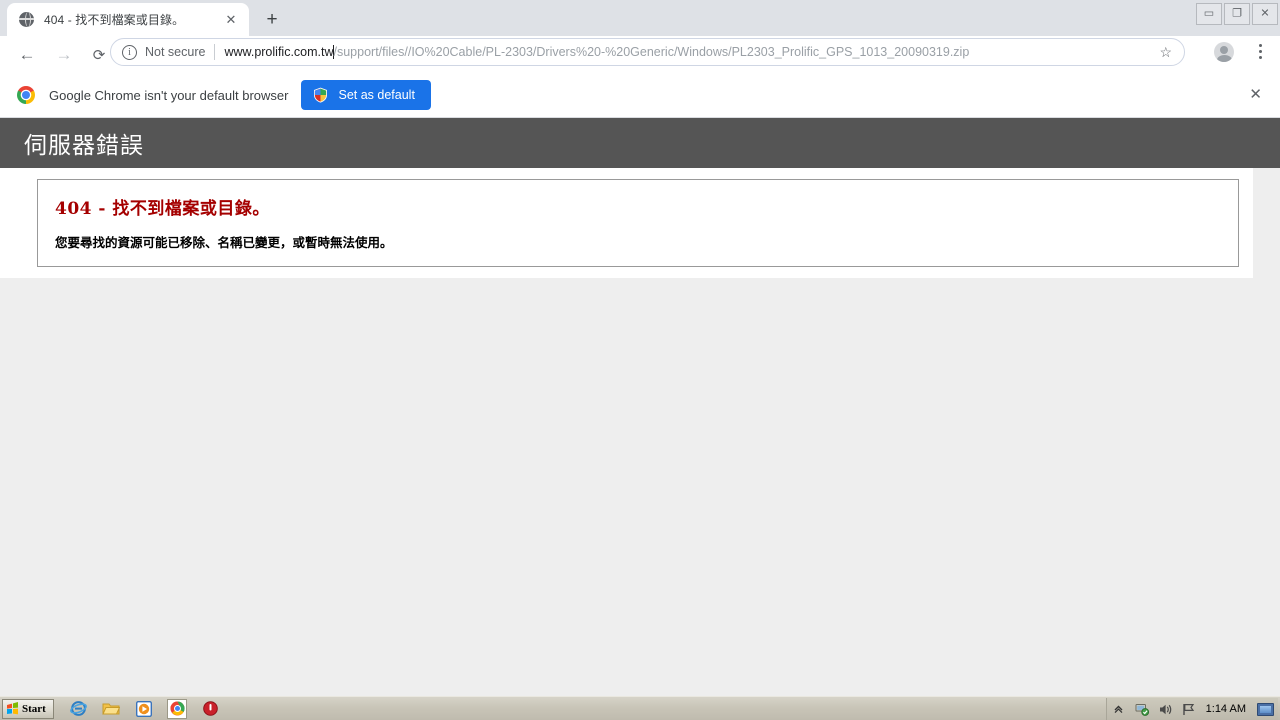 Image resolution: width=1280 pixels, height=720 pixels. I want to click on tab-close-icon: ✕, so click(231, 20).